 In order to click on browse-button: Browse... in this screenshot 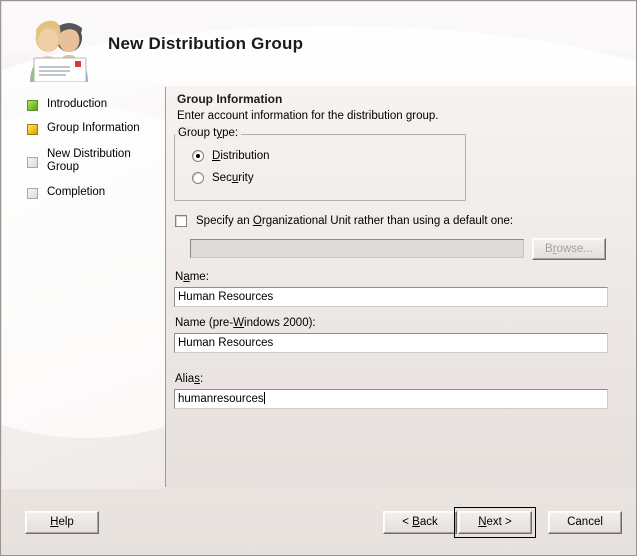, I will do `click(569, 249)`.